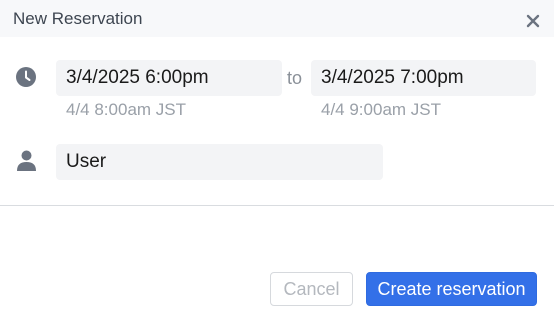 This screenshot has width=554, height=320. What do you see at coordinates (277, 205) in the screenshot?
I see `divider` at bounding box center [277, 205].